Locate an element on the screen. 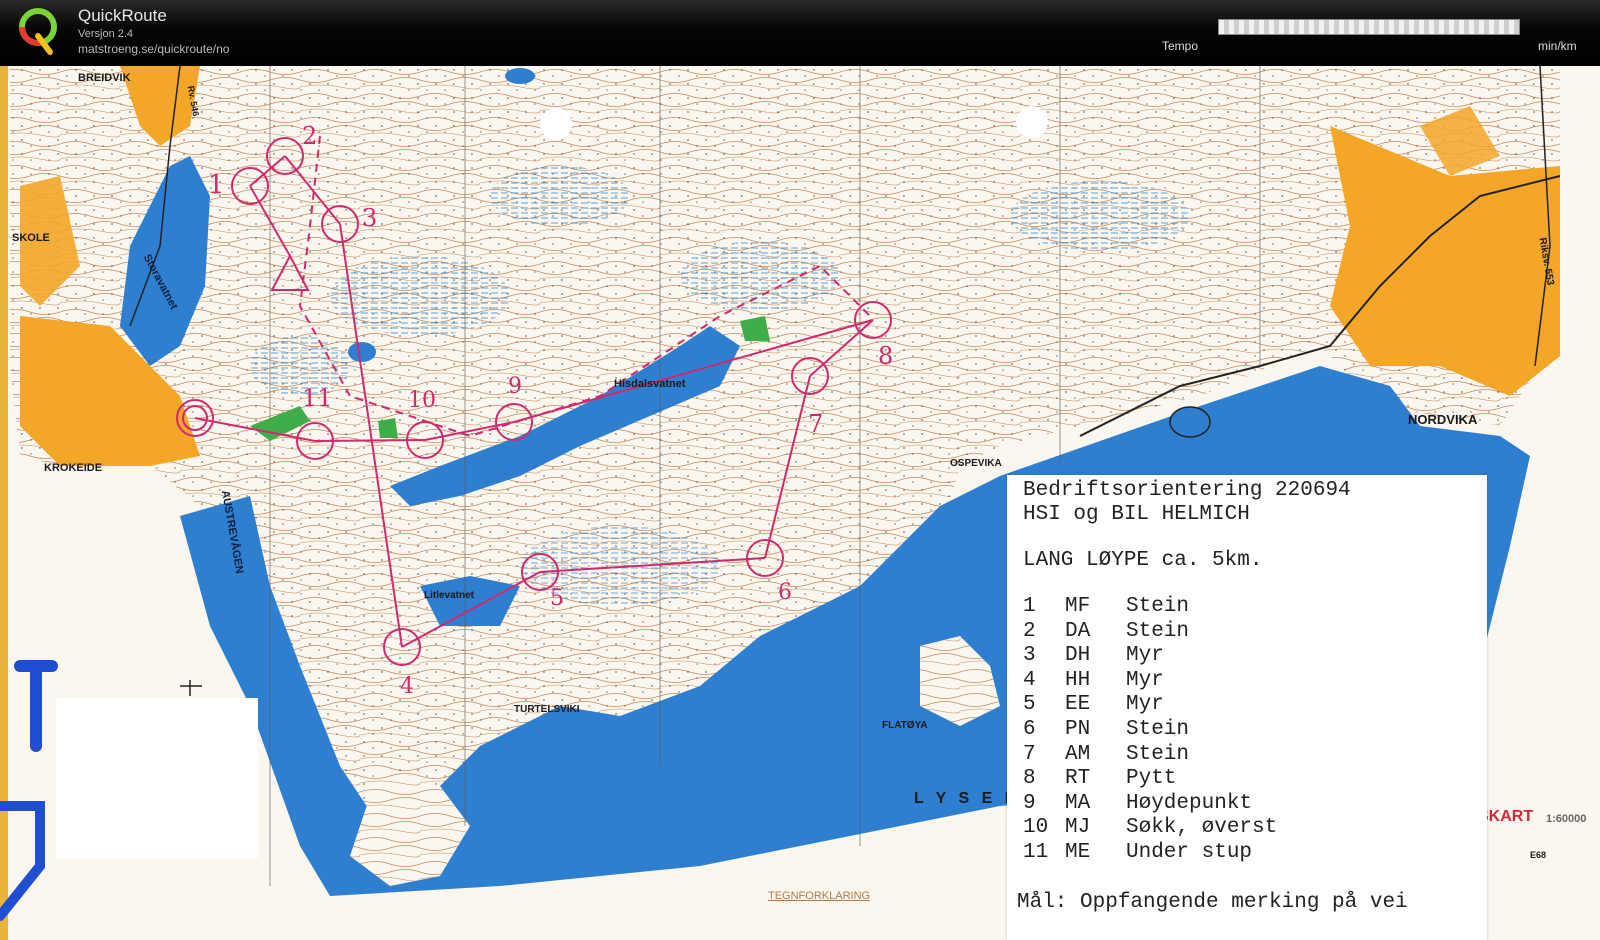 This screenshot has height=940, width=1600. course-number-6: 6 is located at coordinates (785, 592).